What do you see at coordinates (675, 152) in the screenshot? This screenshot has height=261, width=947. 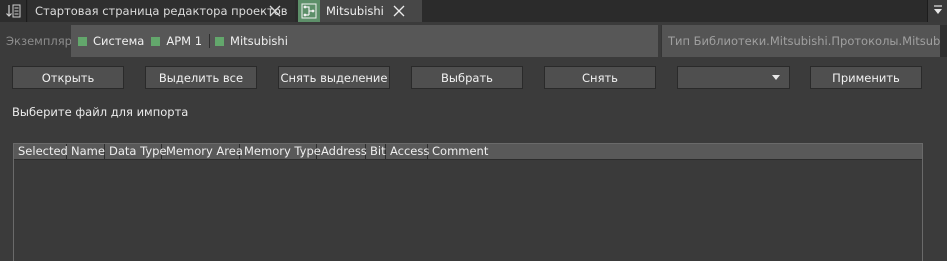 I see `column-header-comment: Comment` at bounding box center [675, 152].